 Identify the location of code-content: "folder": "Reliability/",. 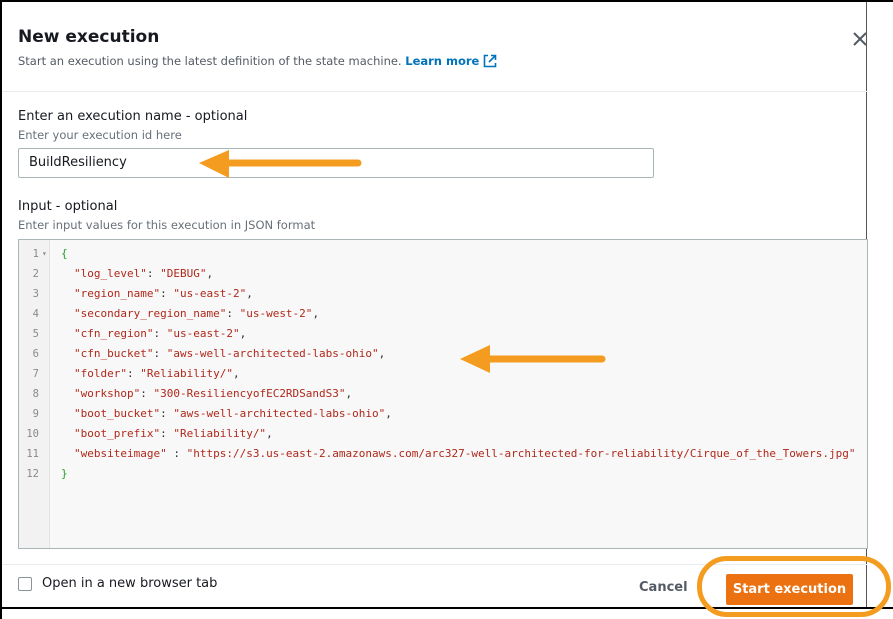
(157, 373).